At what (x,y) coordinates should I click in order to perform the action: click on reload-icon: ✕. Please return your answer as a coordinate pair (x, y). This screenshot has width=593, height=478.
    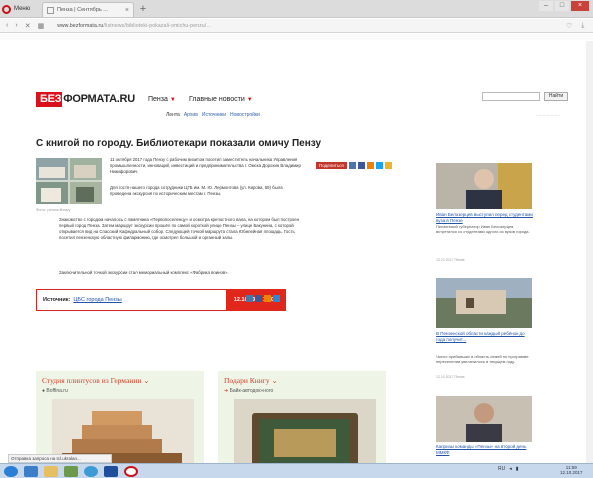
    Looking at the image, I should click on (28, 26).